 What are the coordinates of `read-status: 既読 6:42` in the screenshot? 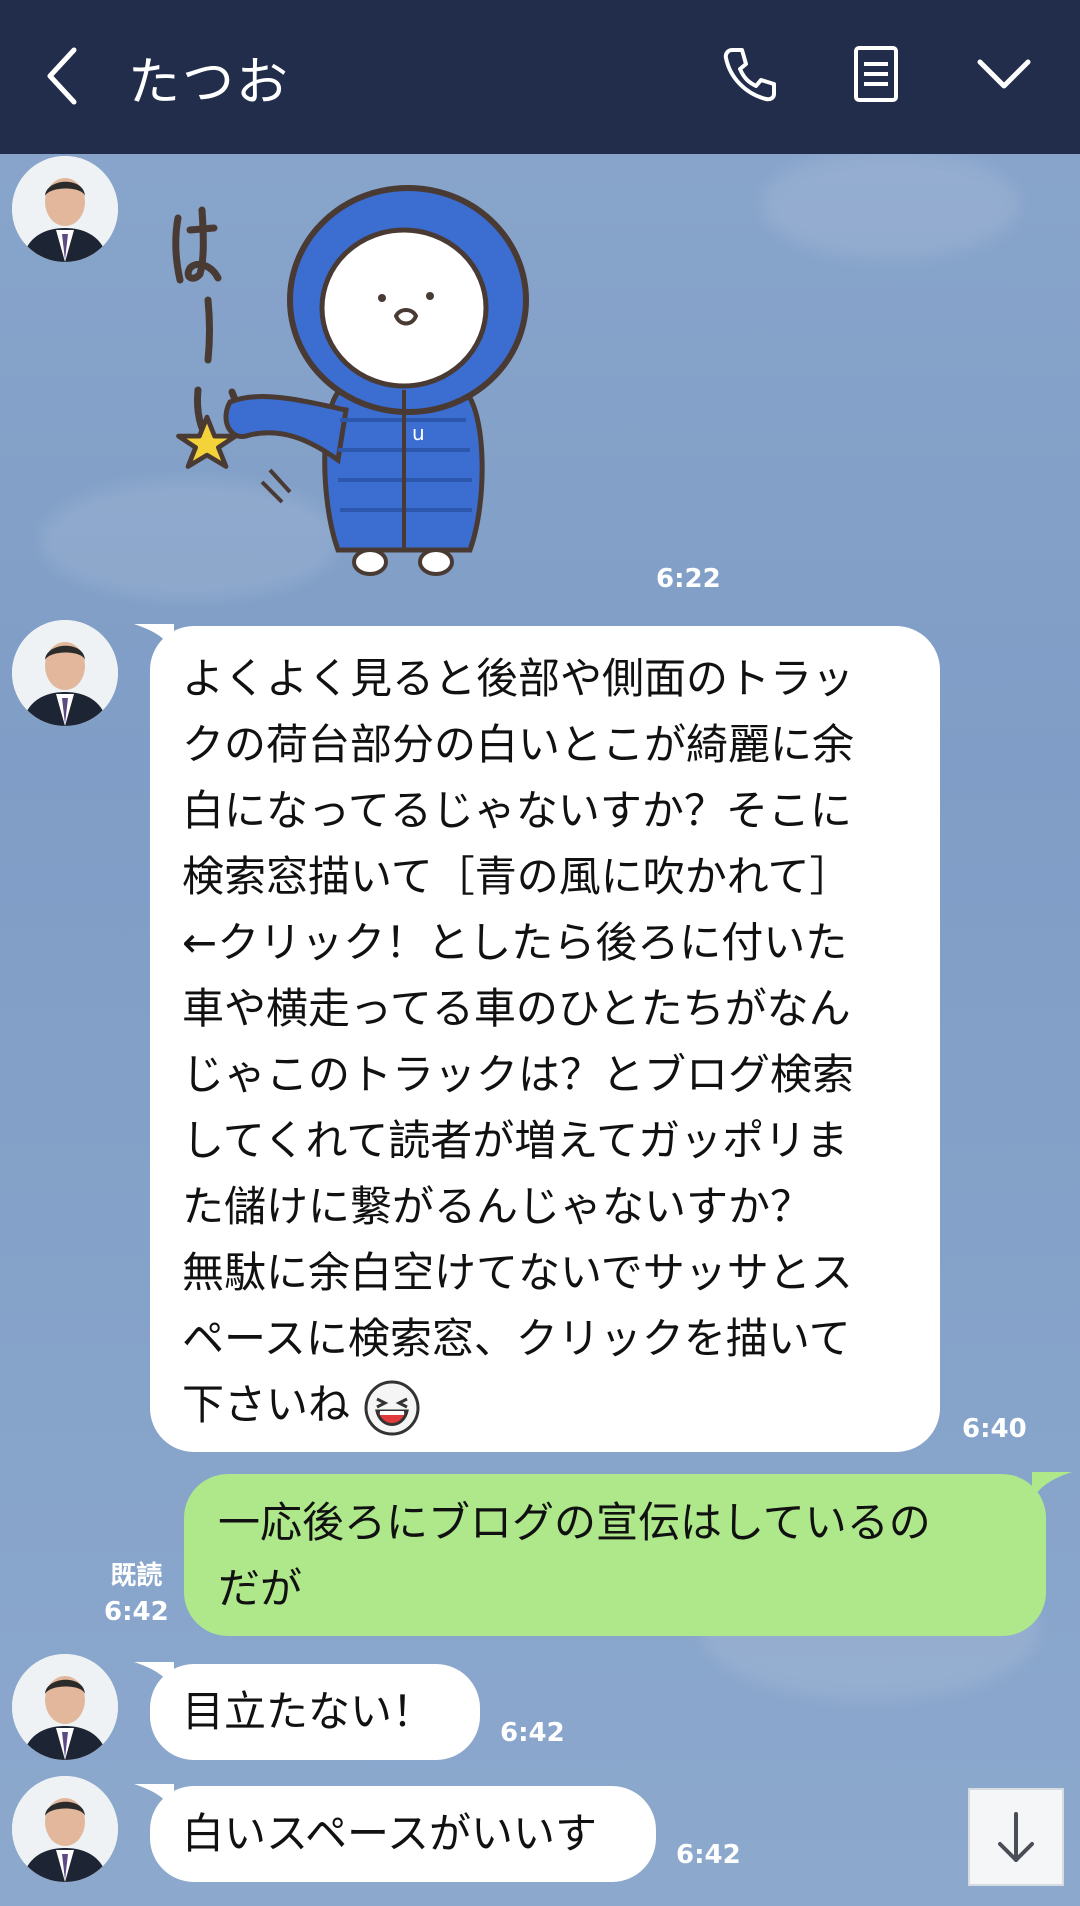 It's located at (136, 1594).